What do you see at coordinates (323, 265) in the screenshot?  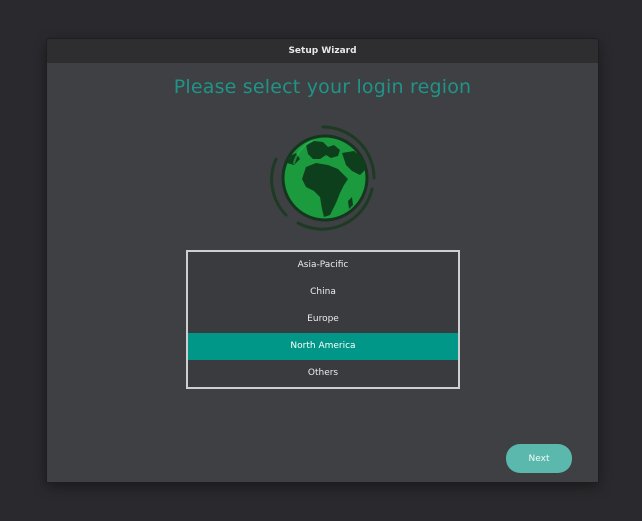 I see `region-item-asia-pacific: Asia-Pacific` at bounding box center [323, 265].